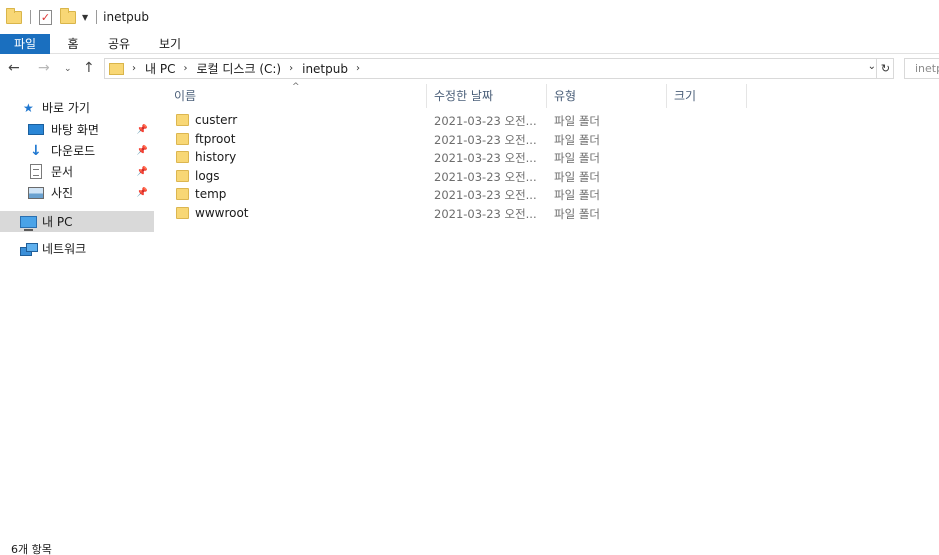 The height and width of the screenshot is (555, 939). Describe the element at coordinates (89, 68) in the screenshot. I see `up-arrow-icon: ↑` at that location.